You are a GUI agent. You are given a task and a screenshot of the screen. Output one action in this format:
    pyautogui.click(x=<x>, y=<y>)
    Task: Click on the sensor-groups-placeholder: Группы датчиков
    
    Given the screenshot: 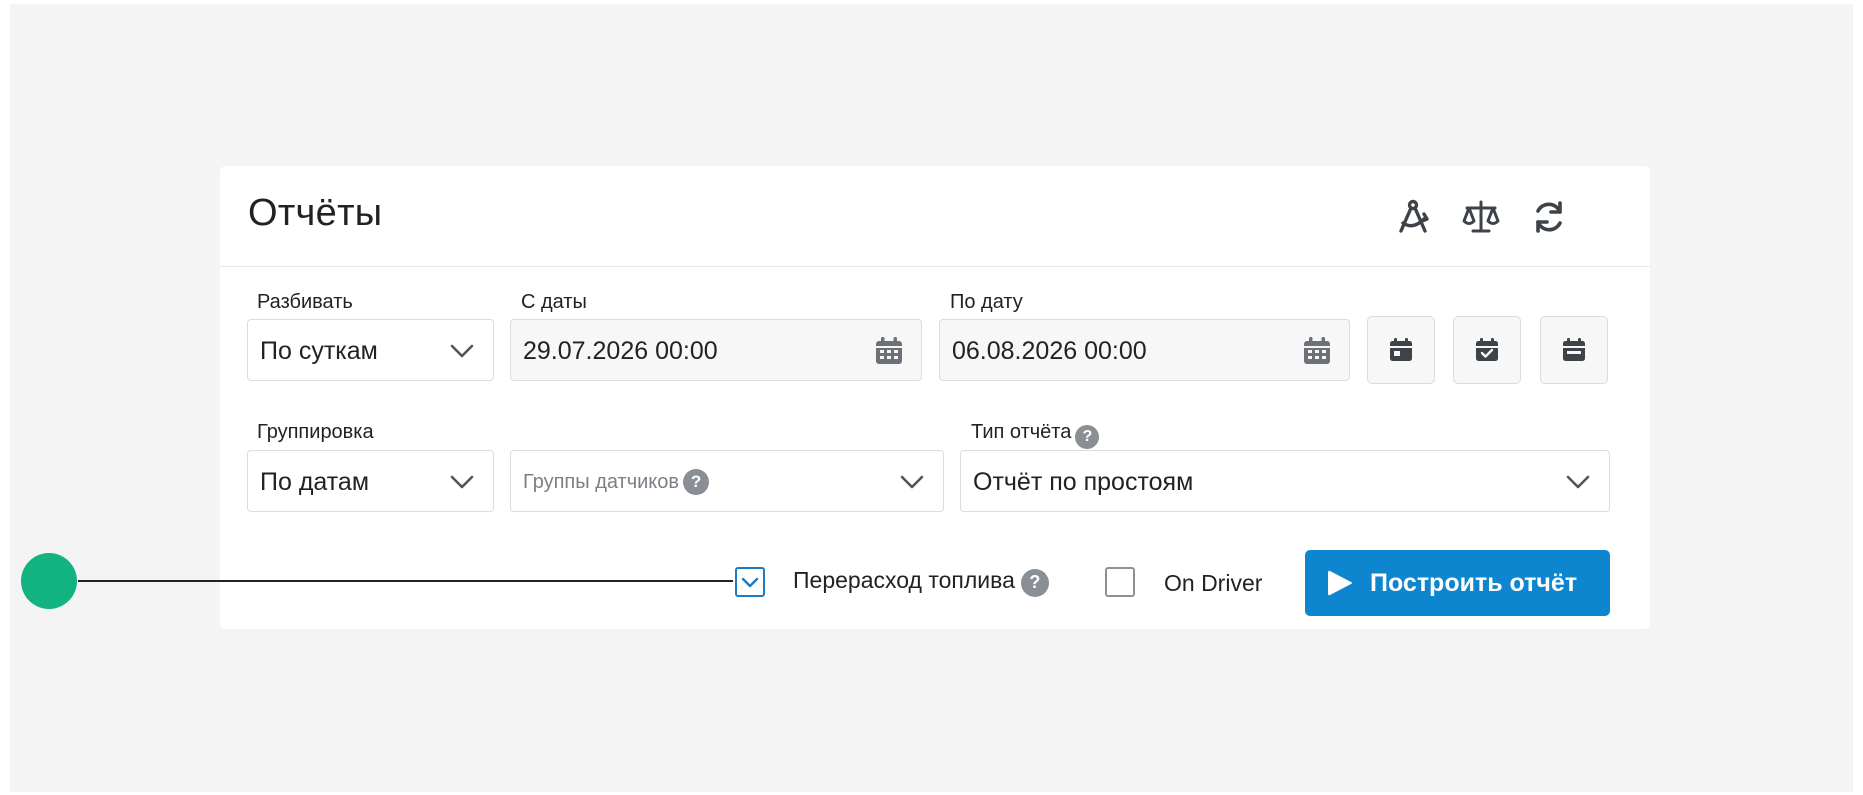 What is the action you would take?
    pyautogui.click(x=601, y=482)
    